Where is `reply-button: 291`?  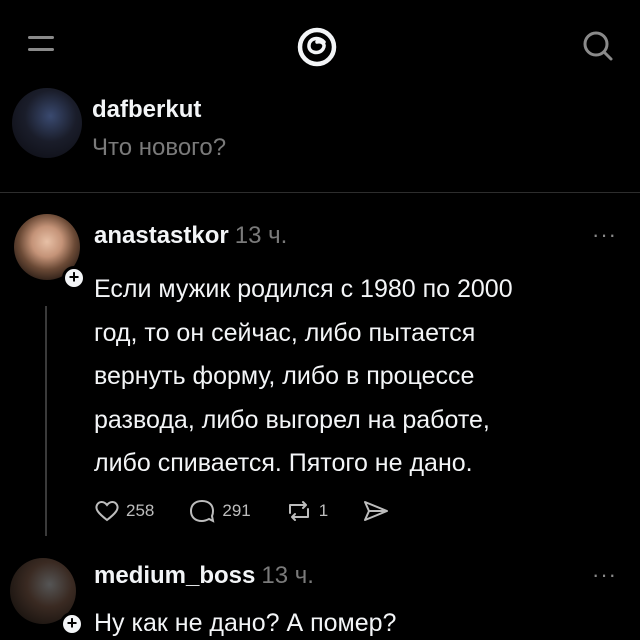 reply-button: 291 is located at coordinates (219, 511).